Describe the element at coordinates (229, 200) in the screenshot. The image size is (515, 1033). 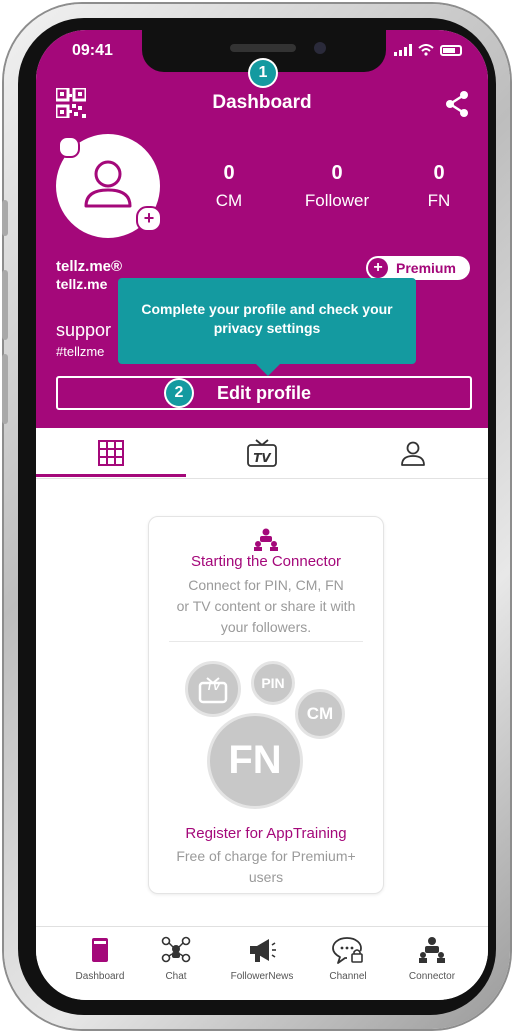
I see `stat-cm-label: CM` at that location.